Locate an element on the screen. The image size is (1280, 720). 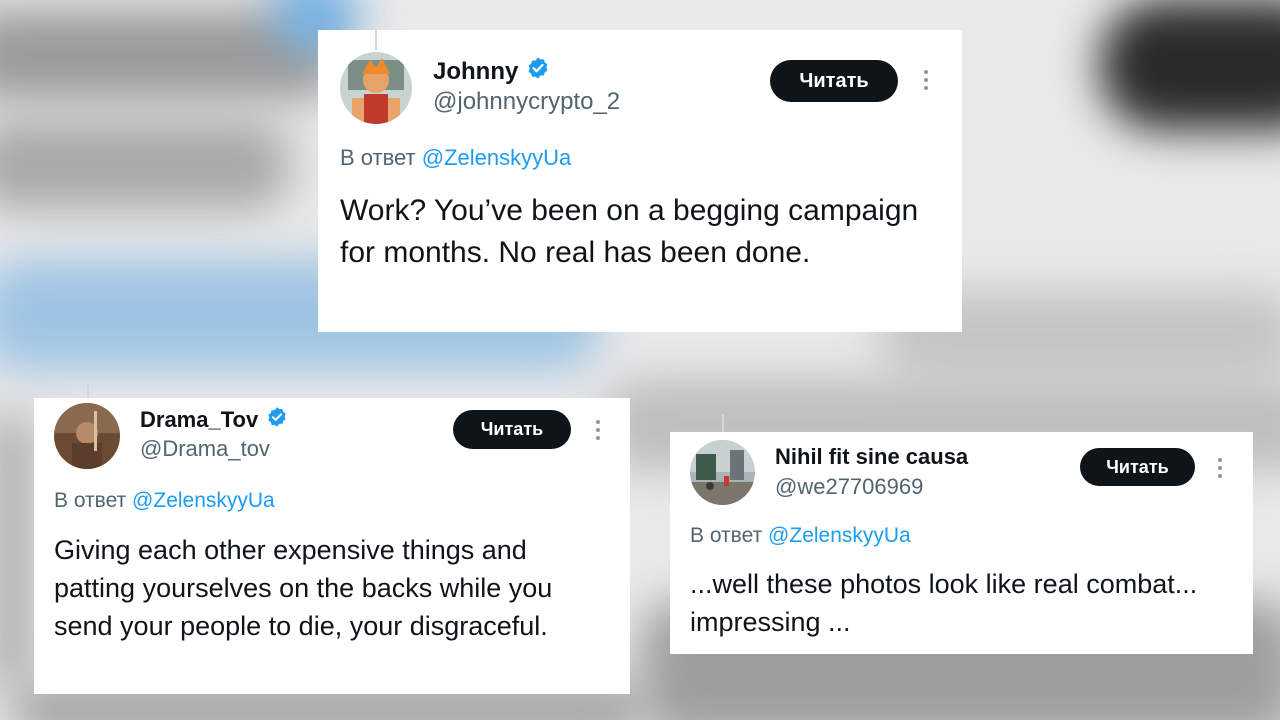
display-name: Drama_Tov is located at coordinates (214, 420).